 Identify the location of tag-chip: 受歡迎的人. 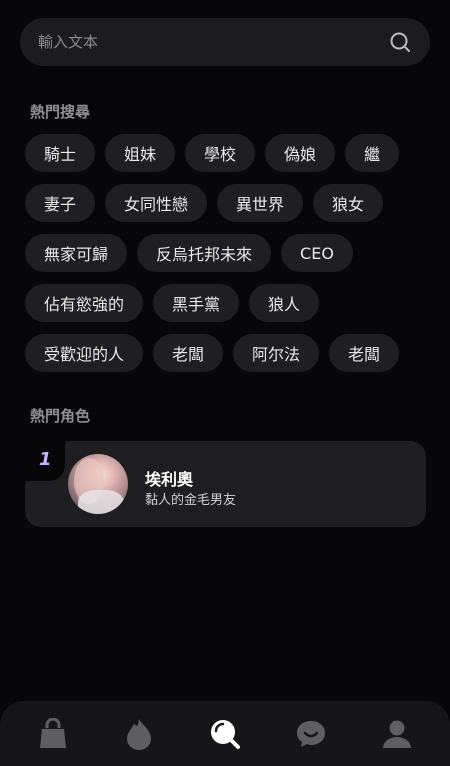
(84, 353).